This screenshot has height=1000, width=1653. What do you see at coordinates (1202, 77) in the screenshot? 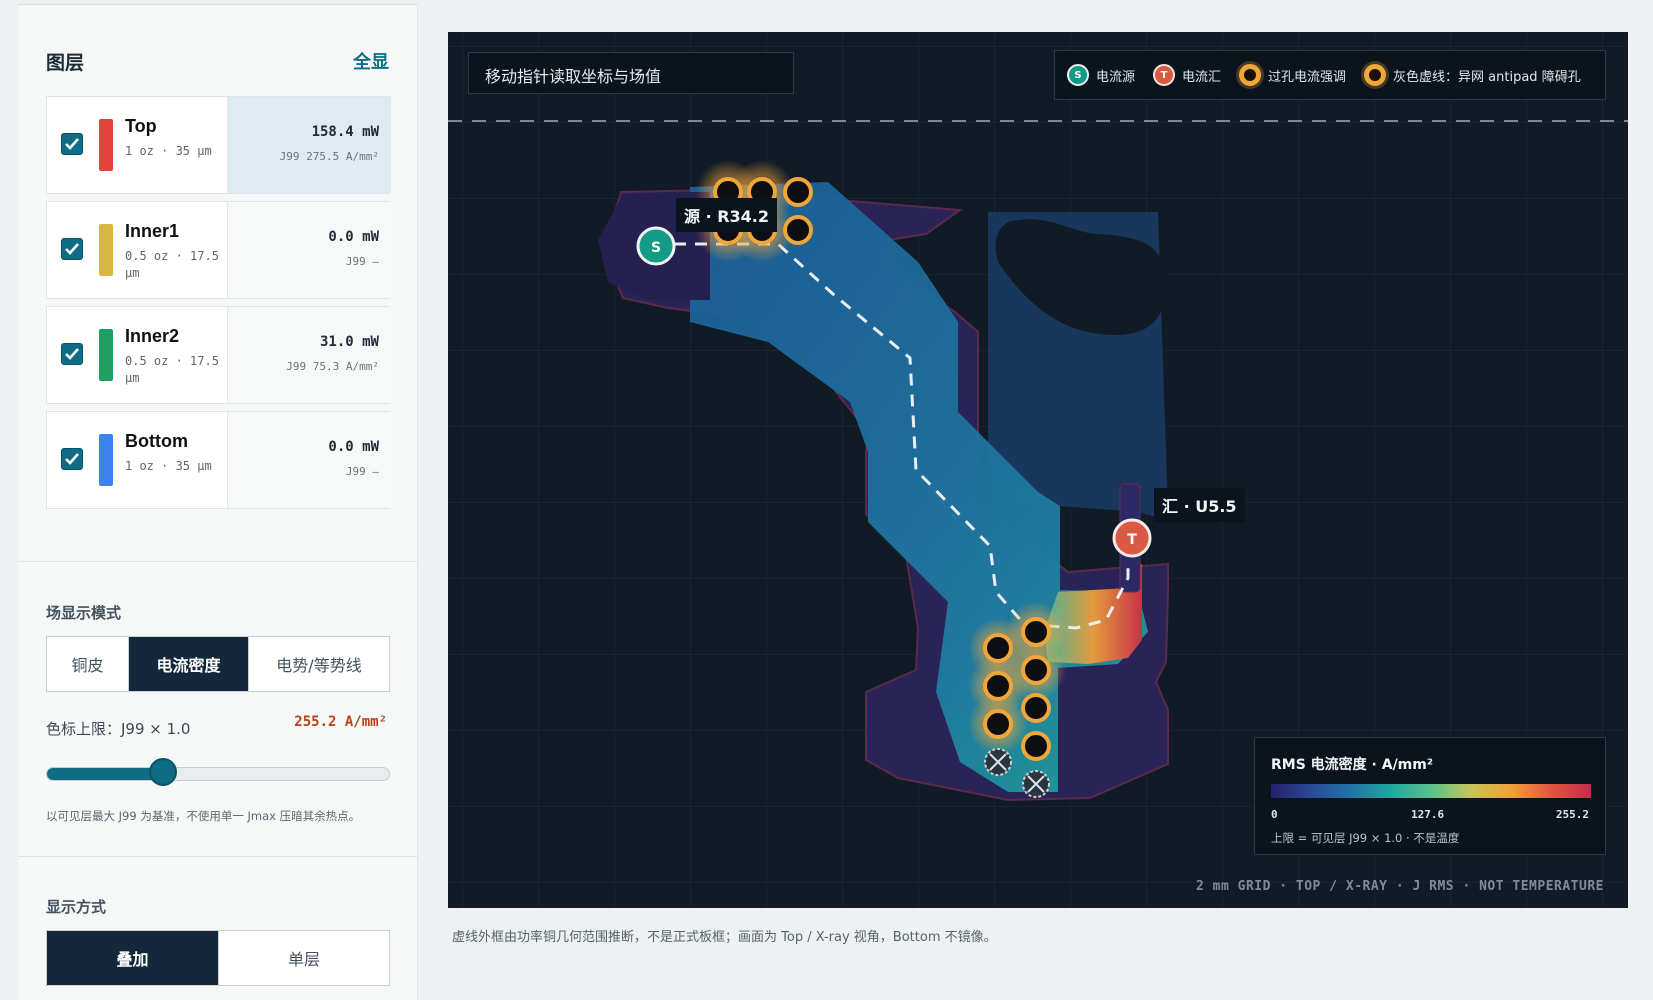
I see `legend-label: 电流汇` at bounding box center [1202, 77].